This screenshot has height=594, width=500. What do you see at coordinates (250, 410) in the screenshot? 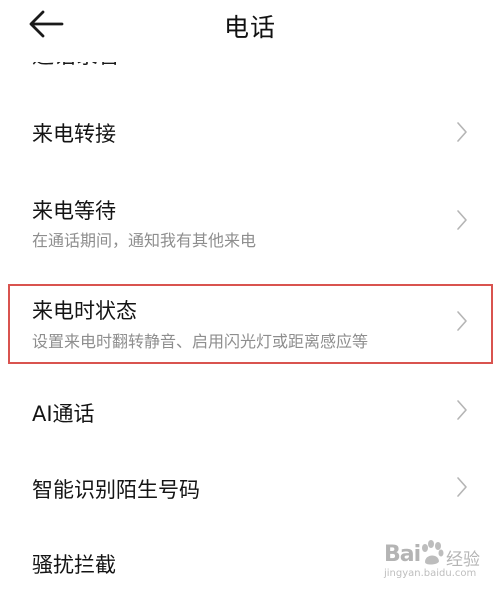
I see `settings-item-ai-call: AI通话` at bounding box center [250, 410].